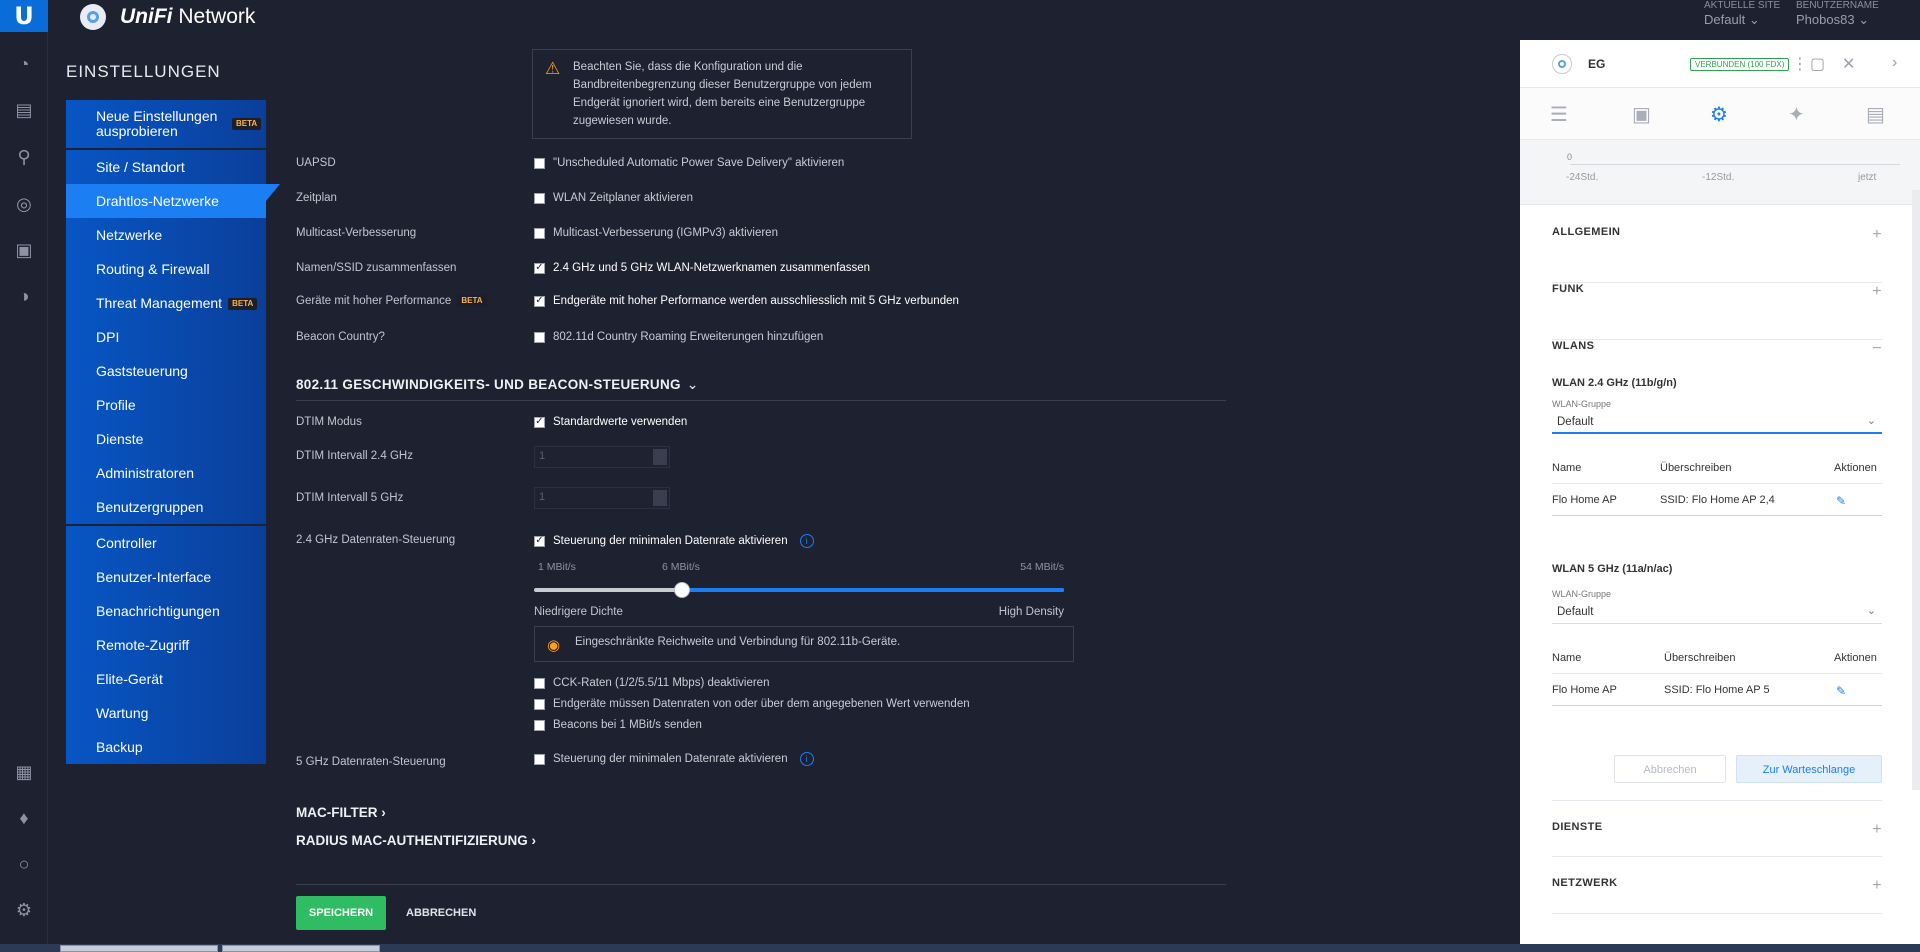 The image size is (1920, 952). I want to click on nav-item-notifications: Benachrichtigungen, so click(166, 611).